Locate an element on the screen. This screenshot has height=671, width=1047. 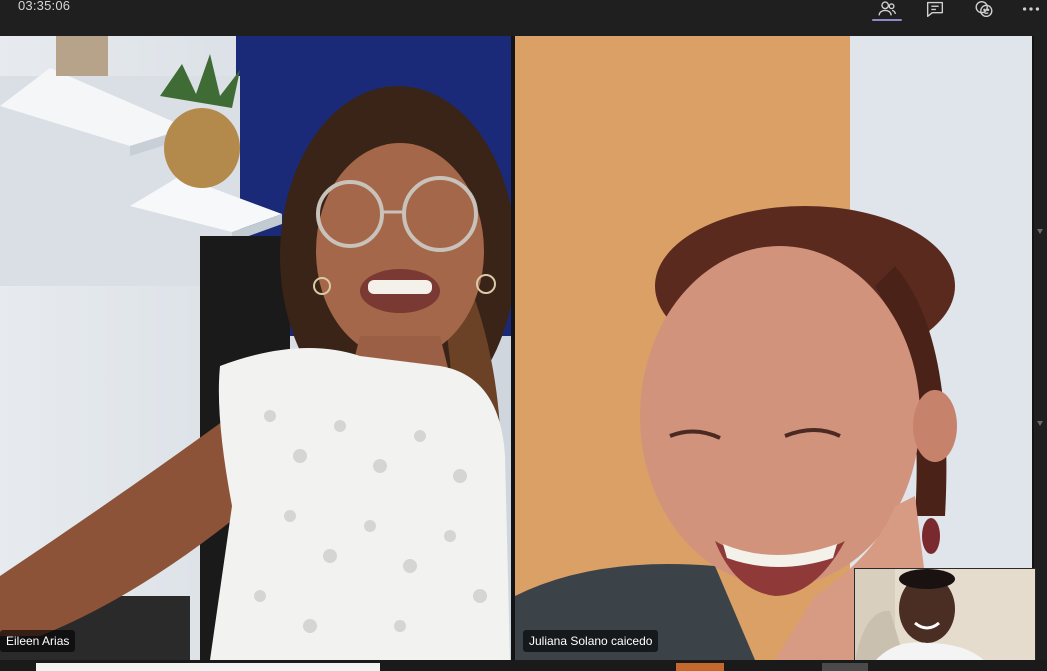
meeting-timer: 03:35:06 is located at coordinates (44, 6).